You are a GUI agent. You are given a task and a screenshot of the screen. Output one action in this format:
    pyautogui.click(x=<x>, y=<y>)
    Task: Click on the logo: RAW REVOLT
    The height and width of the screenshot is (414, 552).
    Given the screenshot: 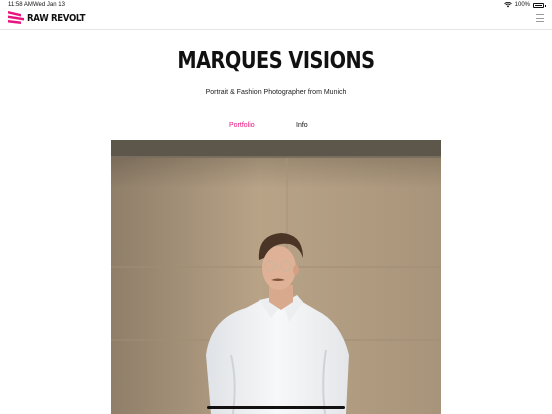 What is the action you would take?
    pyautogui.click(x=51, y=18)
    